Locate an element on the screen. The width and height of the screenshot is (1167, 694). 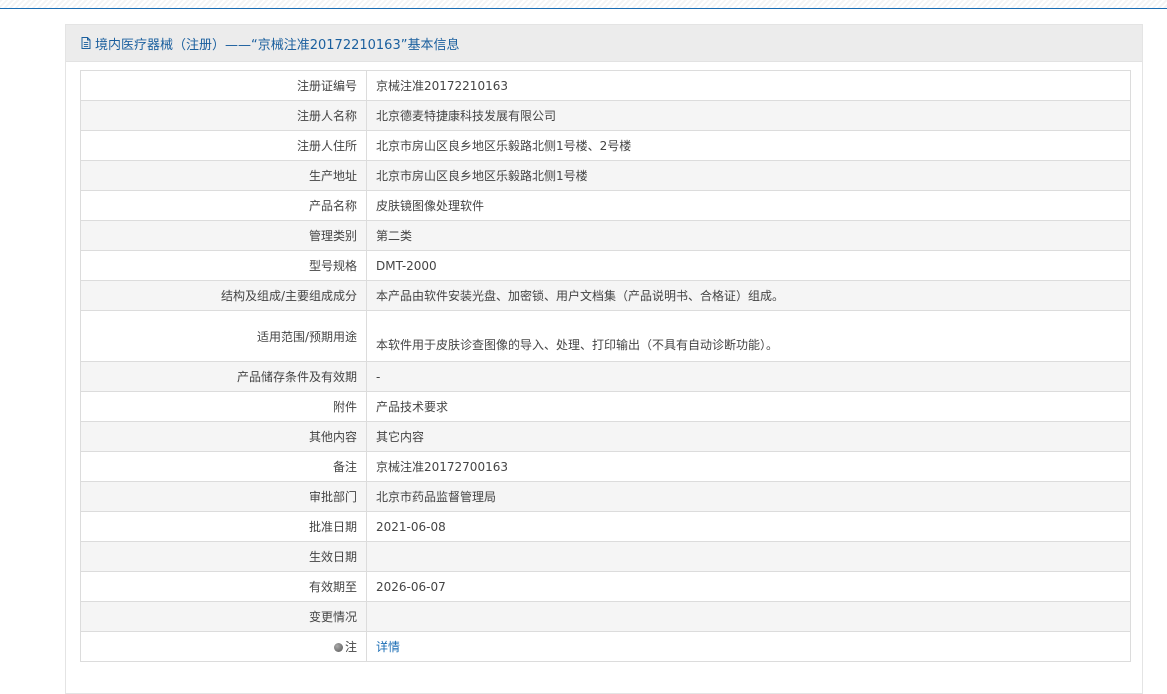
row-value: 京械注准20172700163 is located at coordinates (748, 466).